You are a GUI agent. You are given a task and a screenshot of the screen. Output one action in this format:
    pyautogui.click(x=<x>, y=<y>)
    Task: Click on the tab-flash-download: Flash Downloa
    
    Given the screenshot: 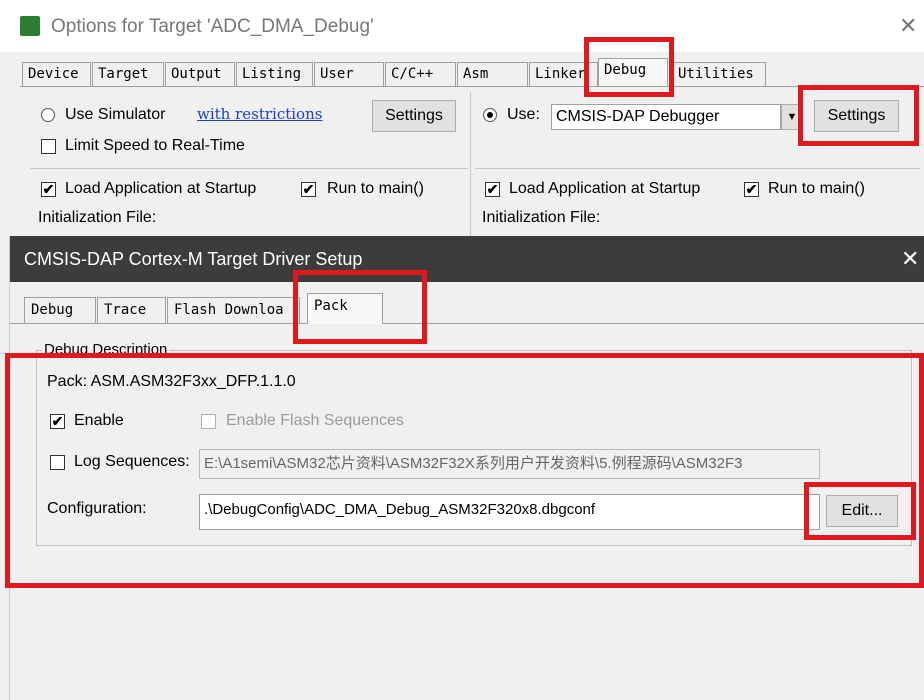 What is the action you would take?
    pyautogui.click(x=233, y=310)
    